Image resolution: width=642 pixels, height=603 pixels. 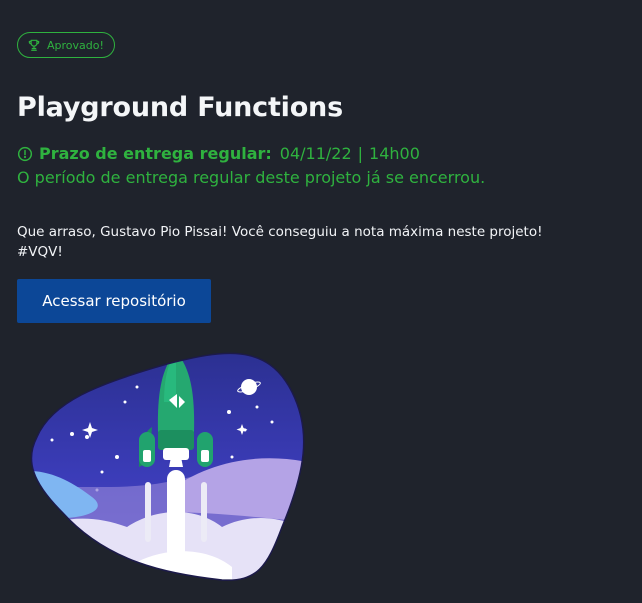 What do you see at coordinates (34, 45) in the screenshot?
I see `trophy-icon` at bounding box center [34, 45].